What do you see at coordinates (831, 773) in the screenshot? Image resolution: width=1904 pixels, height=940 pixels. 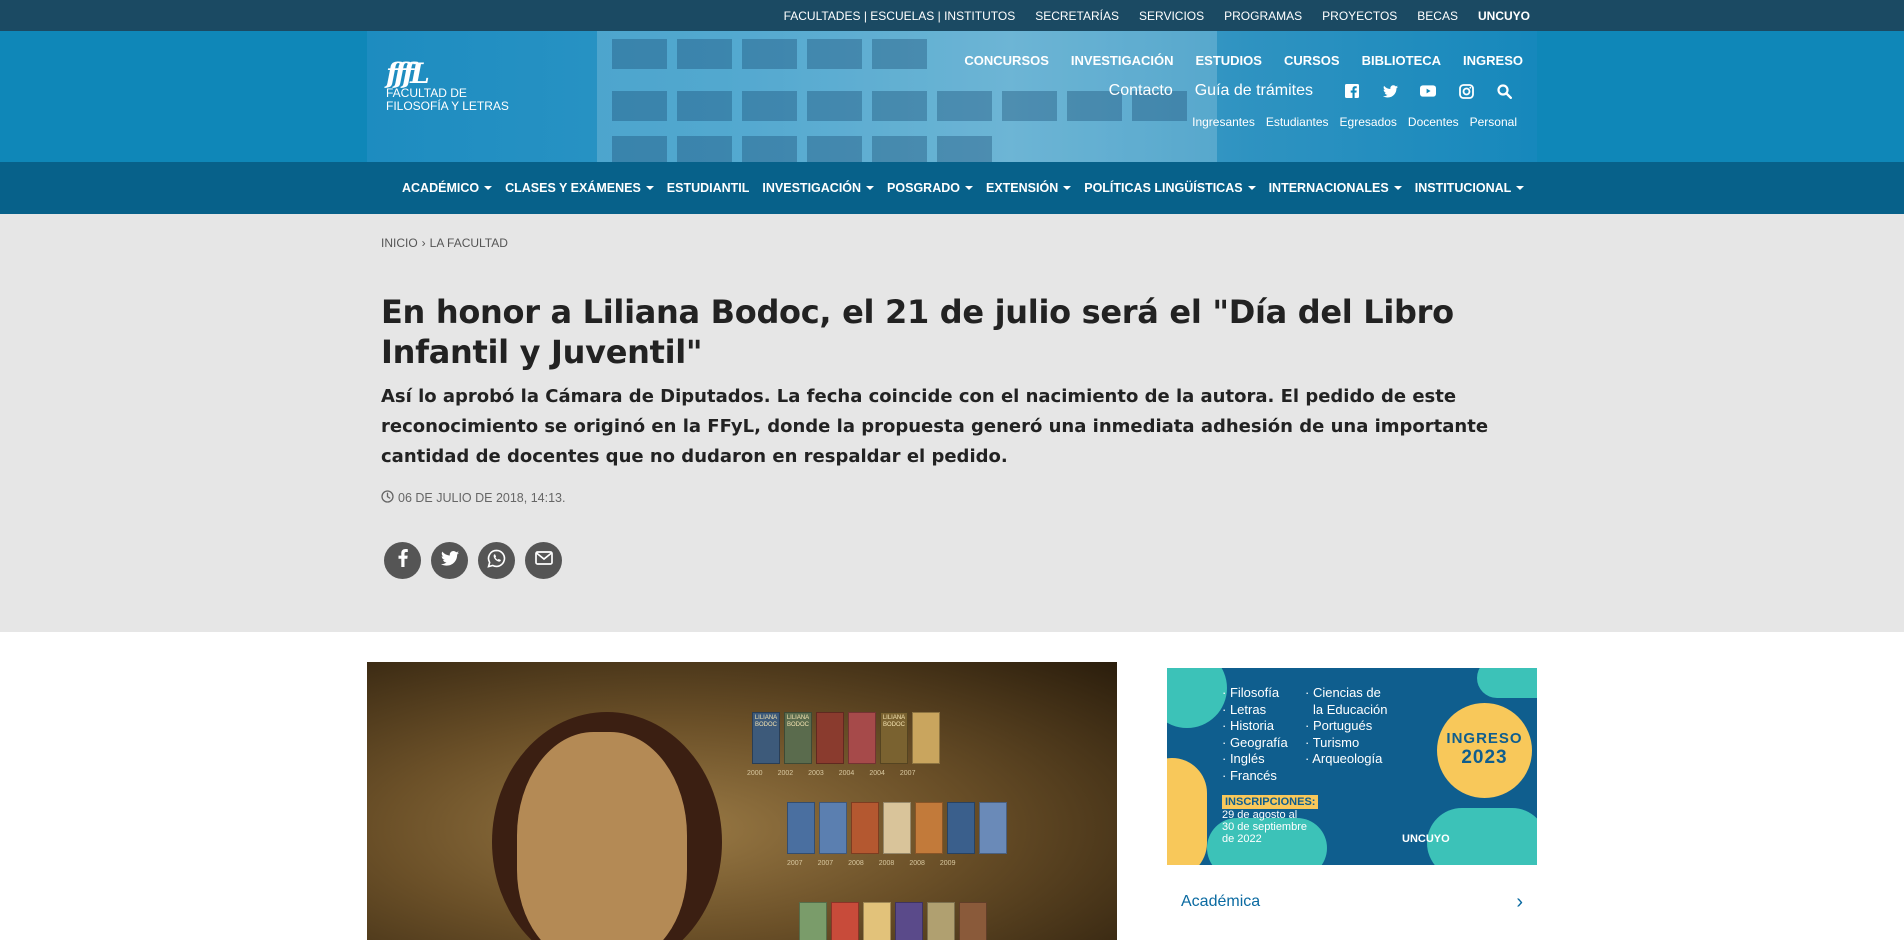 I see `book-years: 2000 2002 2003 2004 2004 2007` at bounding box center [831, 773].